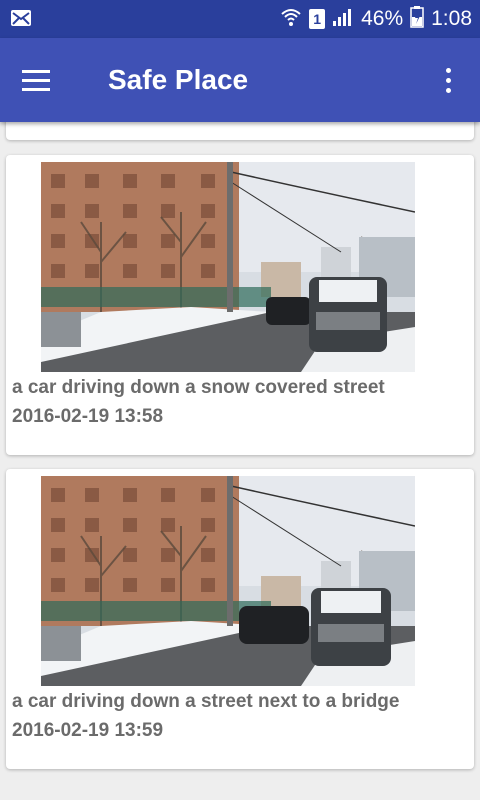 This screenshot has width=480, height=800. What do you see at coordinates (451, 18) in the screenshot?
I see `clock: 1:08` at bounding box center [451, 18].